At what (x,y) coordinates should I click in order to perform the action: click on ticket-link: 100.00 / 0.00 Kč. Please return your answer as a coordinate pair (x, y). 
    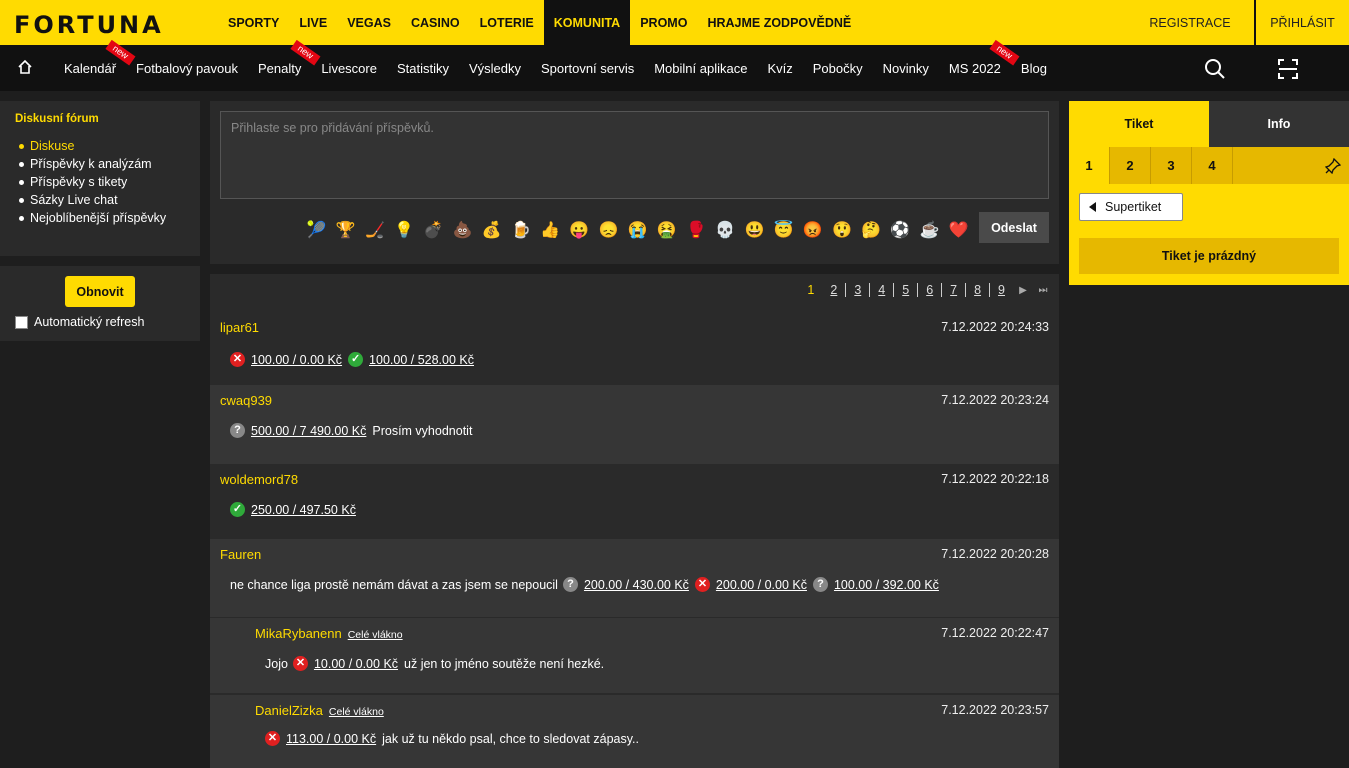
    Looking at the image, I should click on (296, 360).